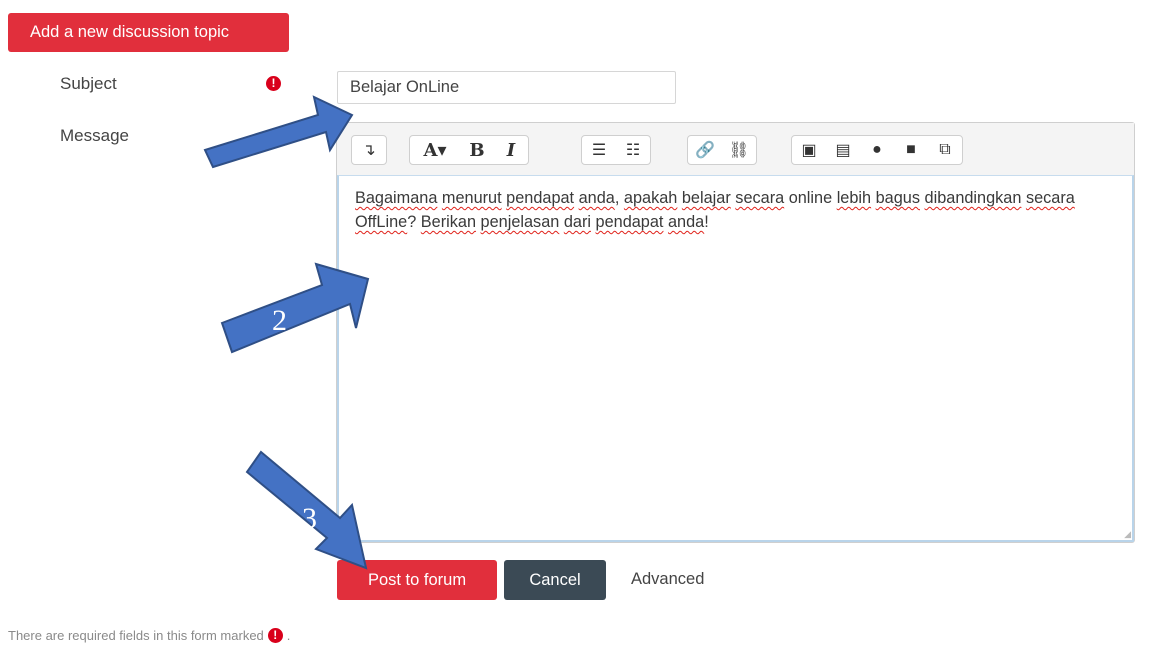 This screenshot has width=1169, height=651. I want to click on arrow-2-label: 2, so click(279, 320).